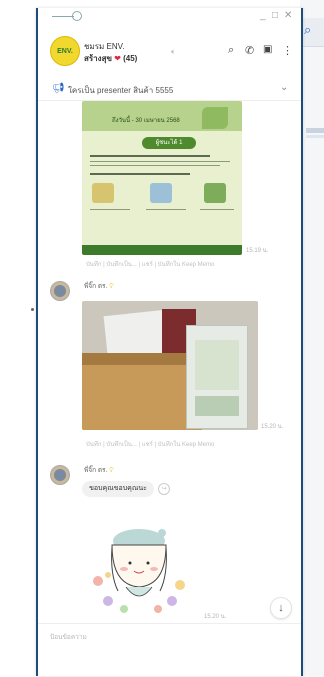  What do you see at coordinates (275, 15) in the screenshot?
I see `maximize-button: □` at bounding box center [275, 15].